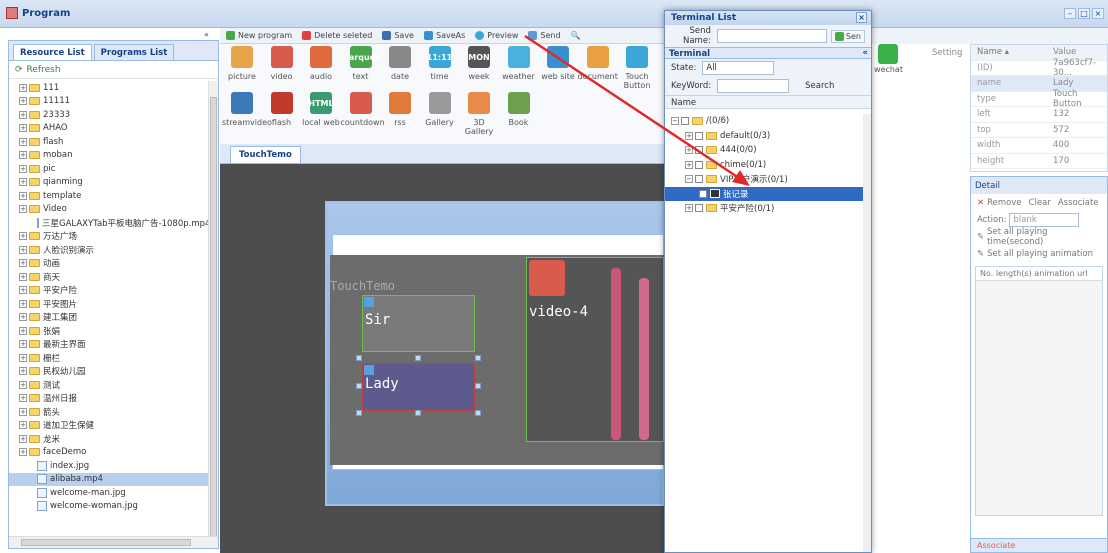 Image resolution: width=1108 pixels, height=553 pixels. I want to click on palette-item-flash: flash, so click(282, 114).